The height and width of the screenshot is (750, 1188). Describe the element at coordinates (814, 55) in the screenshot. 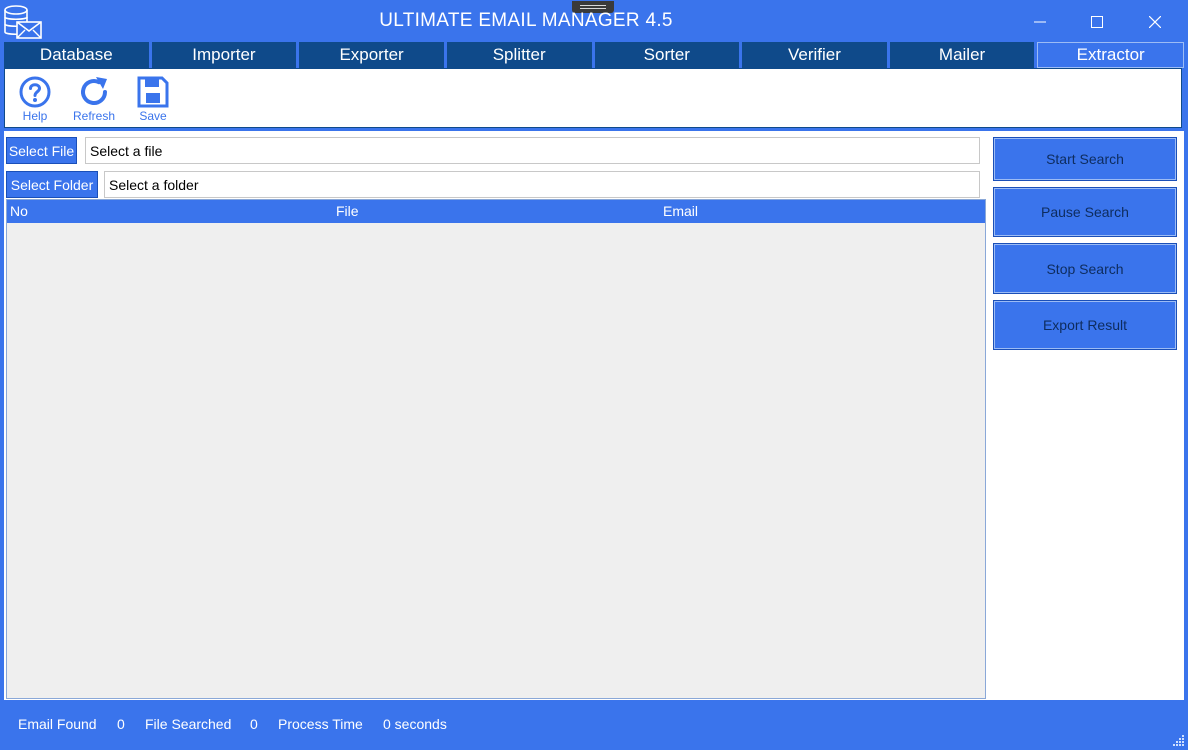

I see `tab-verifier: Verifier` at that location.